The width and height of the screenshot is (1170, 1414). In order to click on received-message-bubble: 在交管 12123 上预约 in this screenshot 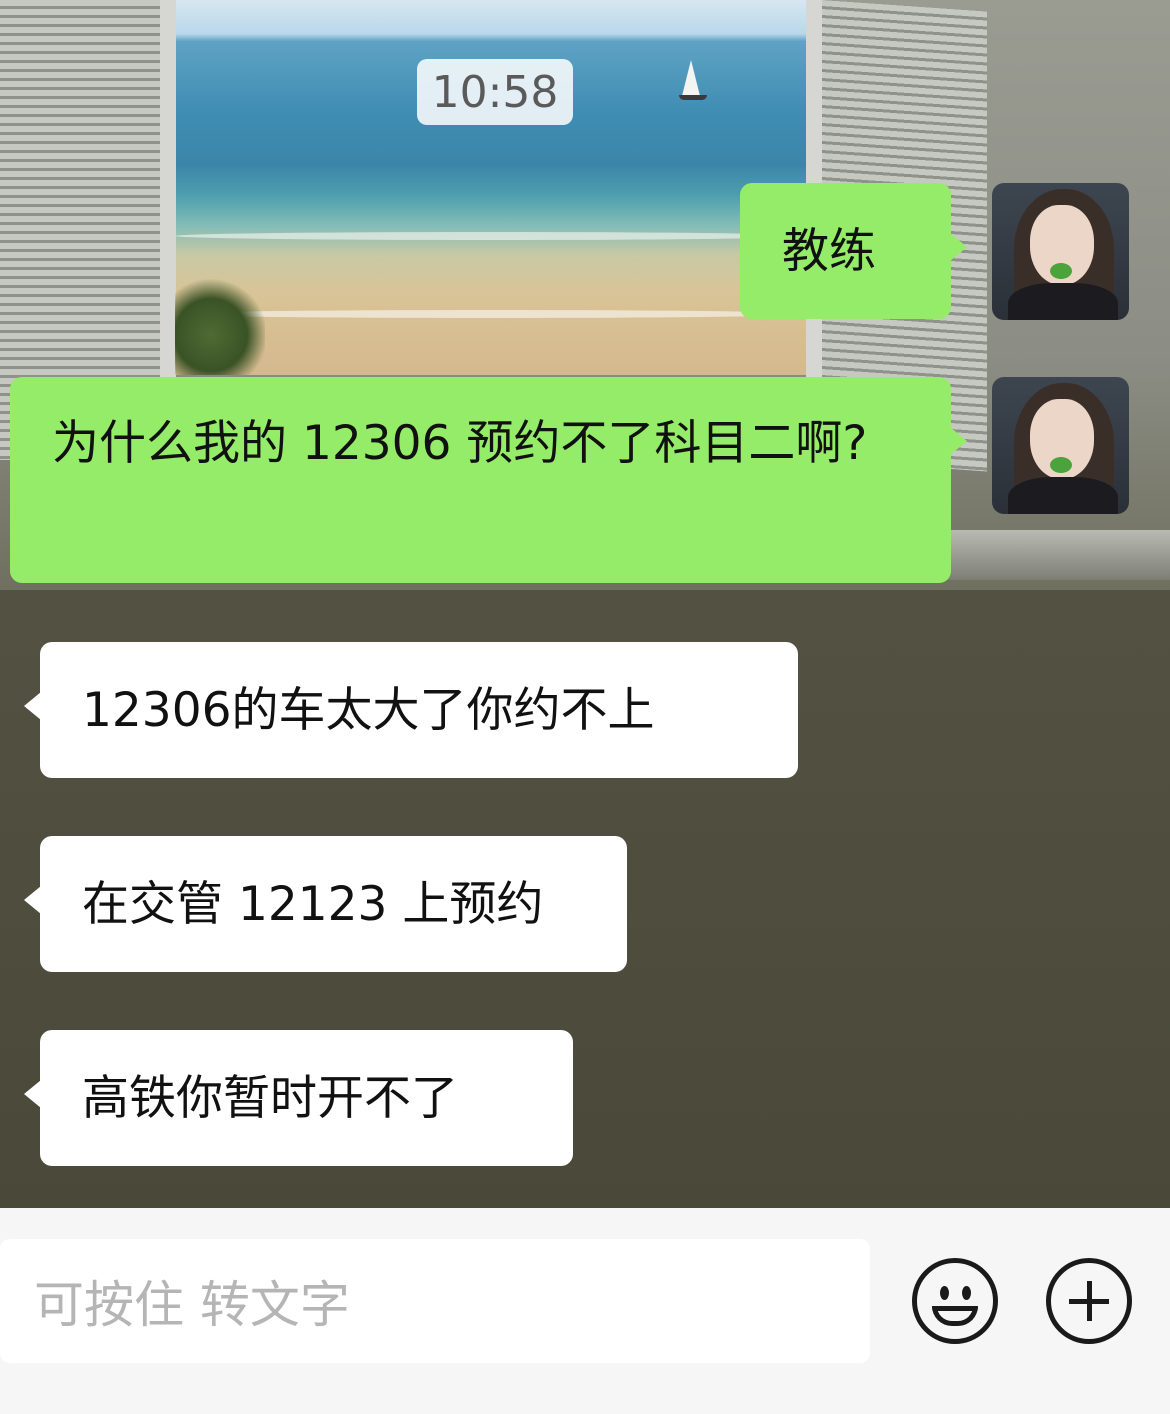, I will do `click(325, 904)`.